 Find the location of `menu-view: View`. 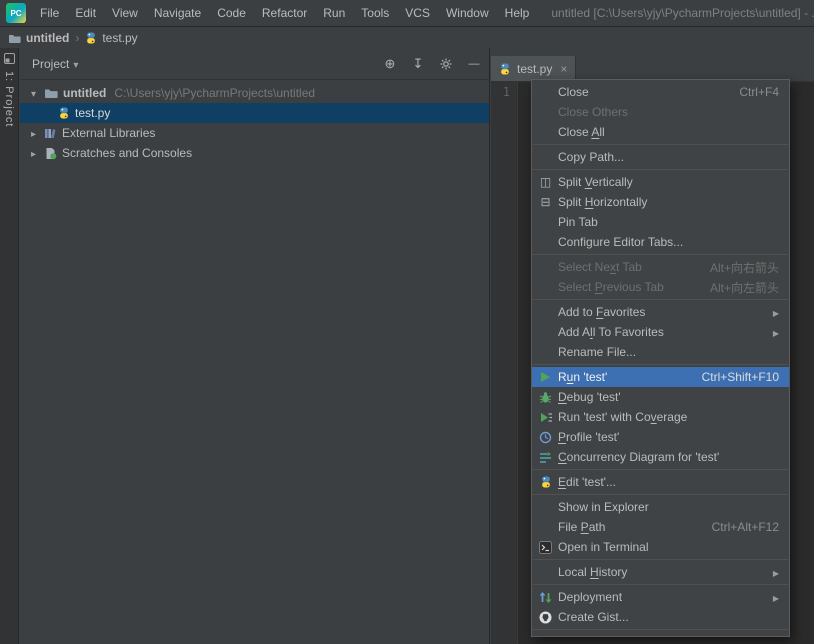

menu-view: View is located at coordinates (125, 13).